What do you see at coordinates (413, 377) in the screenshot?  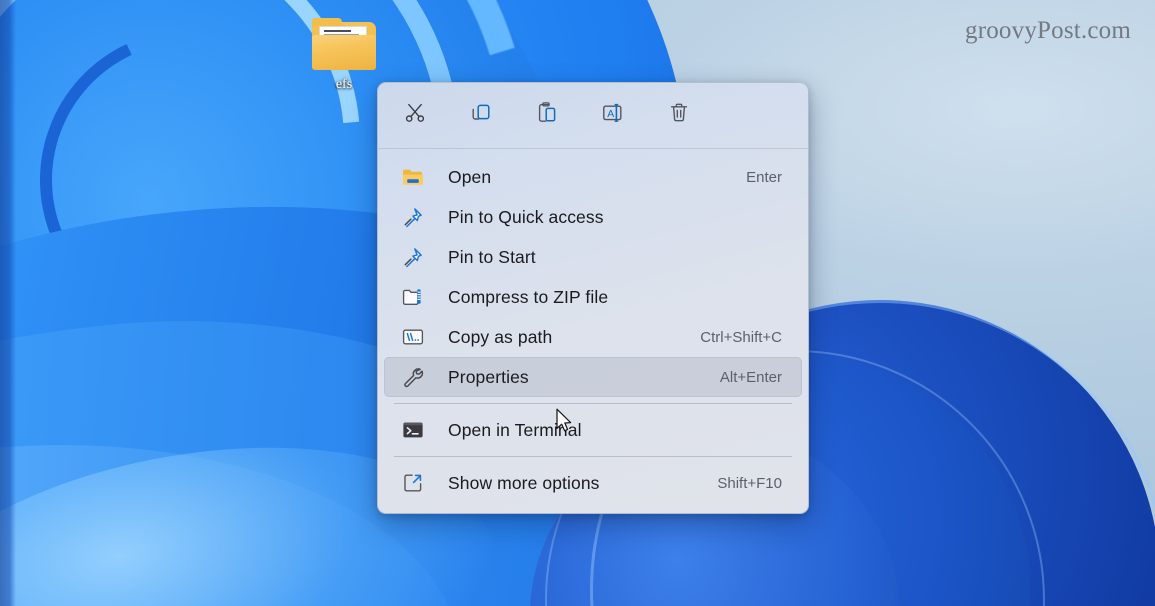 I see `wrench-icon` at bounding box center [413, 377].